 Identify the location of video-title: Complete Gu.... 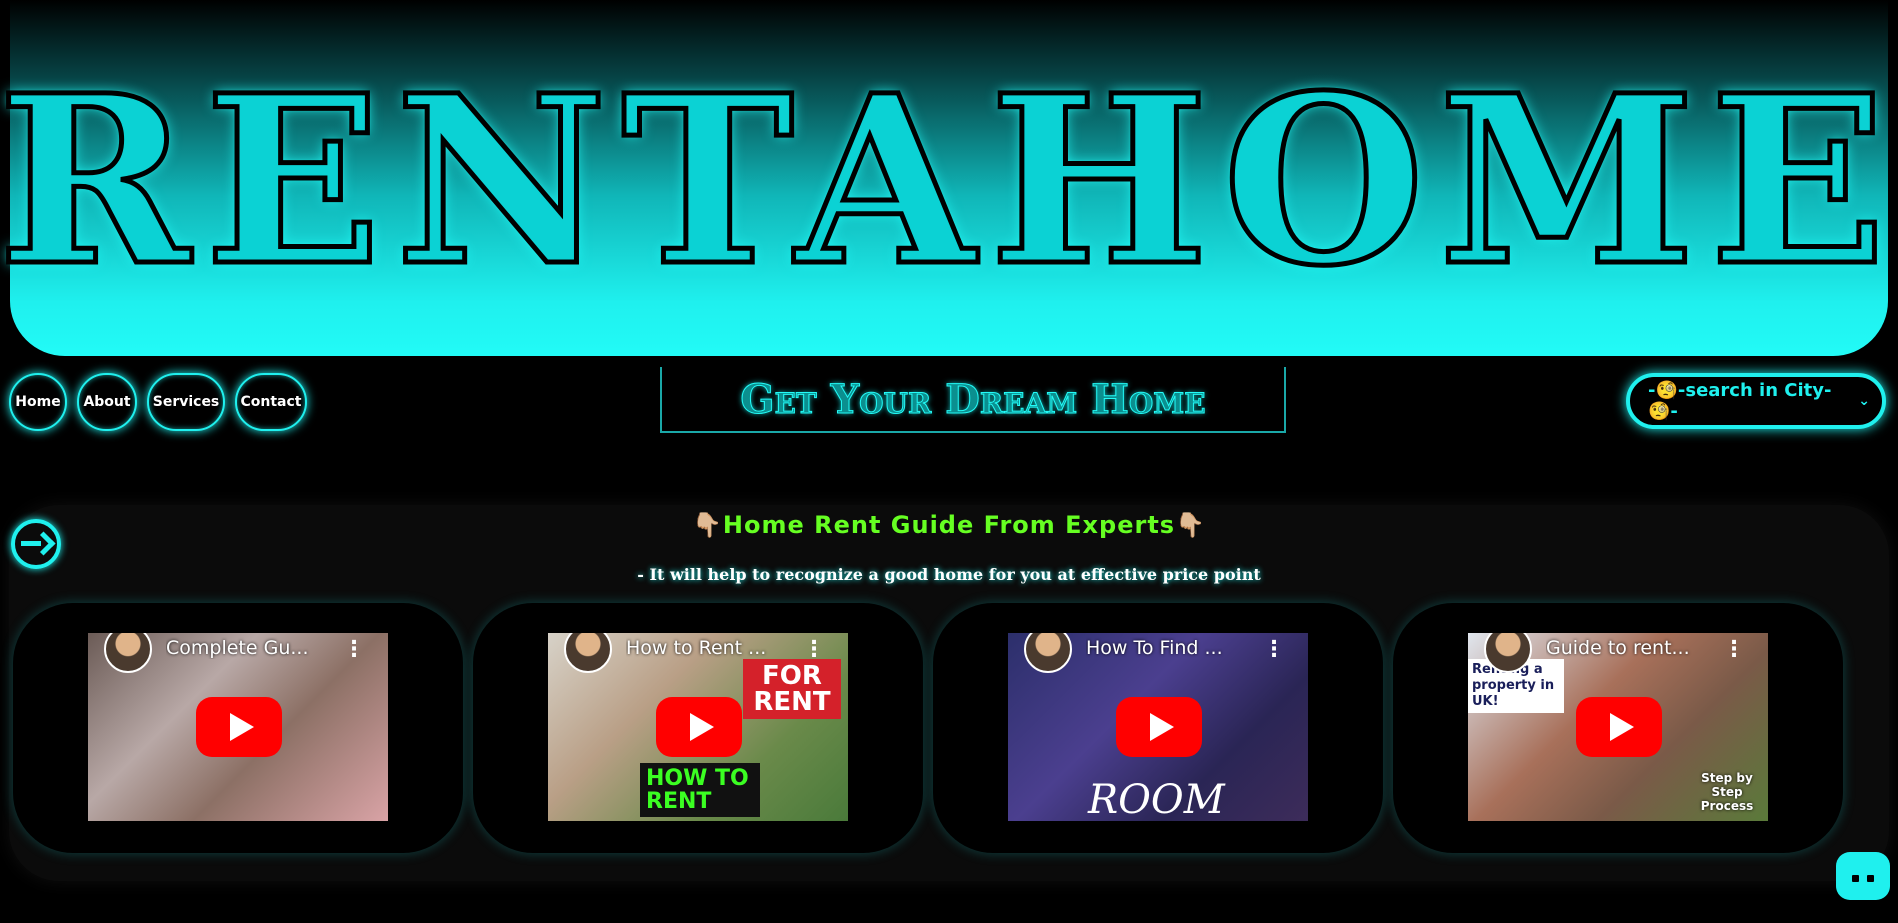
(256, 648).